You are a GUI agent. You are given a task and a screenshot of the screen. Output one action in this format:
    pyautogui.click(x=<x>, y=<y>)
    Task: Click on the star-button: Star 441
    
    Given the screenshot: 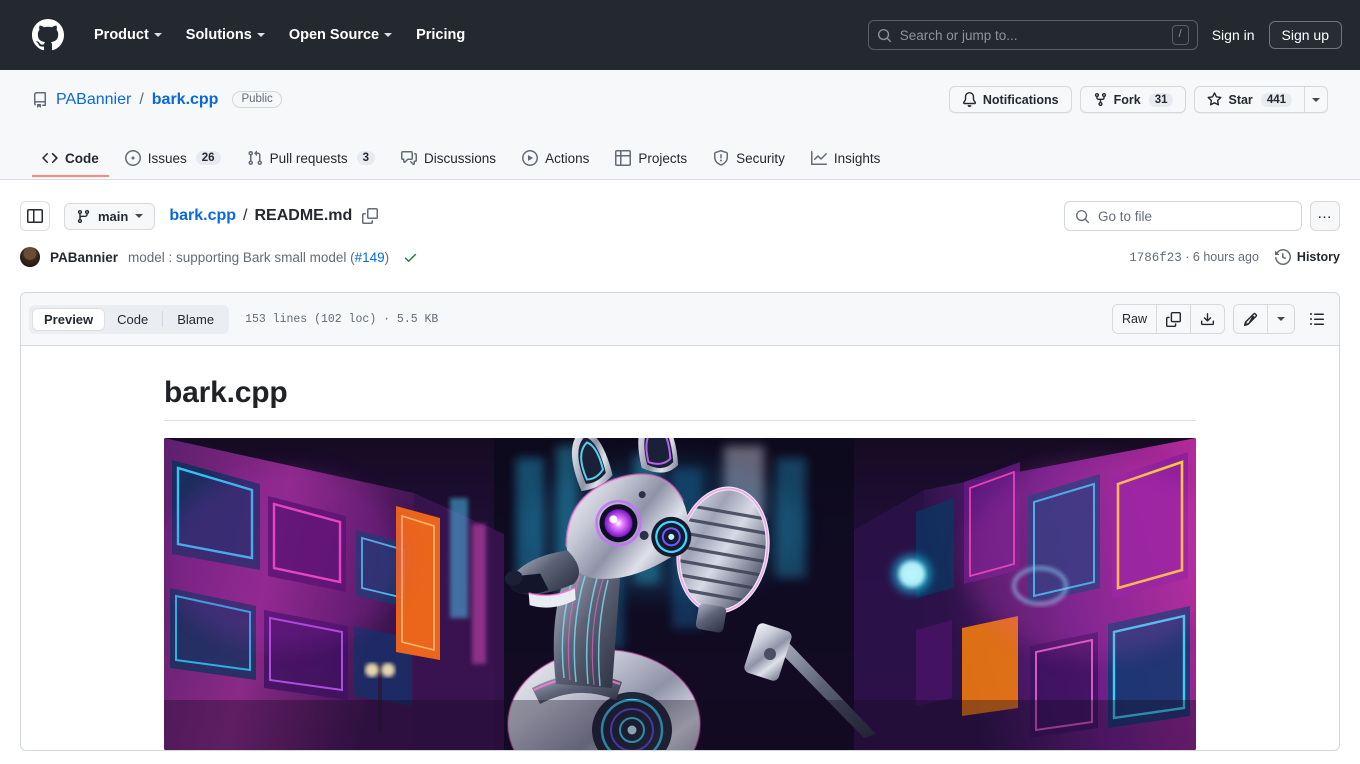 What is the action you would take?
    pyautogui.click(x=1249, y=99)
    